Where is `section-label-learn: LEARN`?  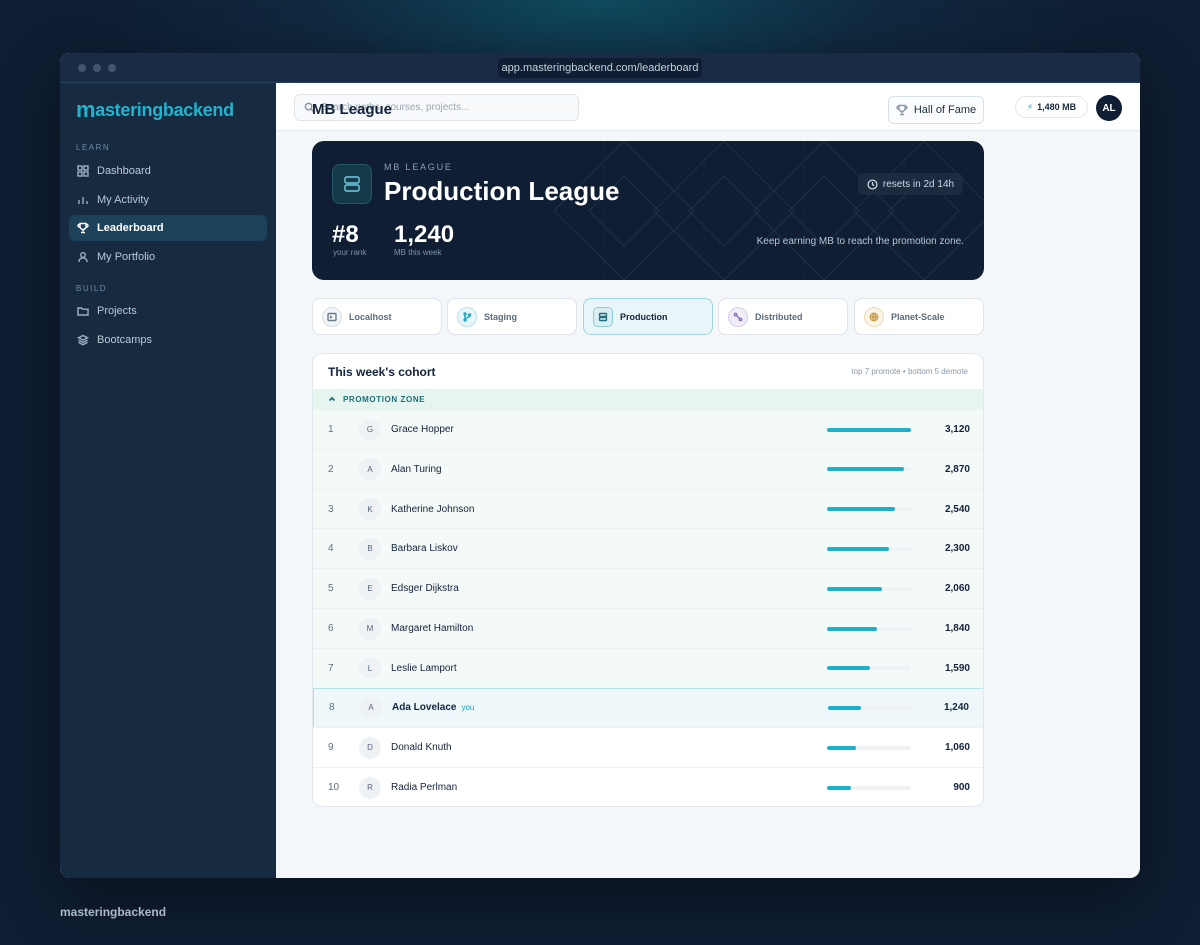
section-label-learn: LEARN is located at coordinates (93, 147).